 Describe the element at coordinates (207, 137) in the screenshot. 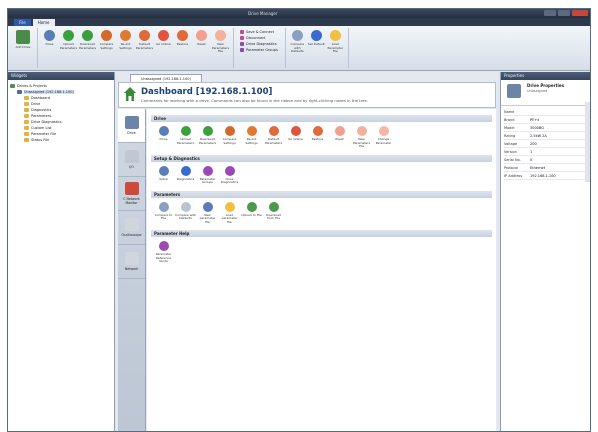

I see `download-parameters-action: Download Parameters` at that location.